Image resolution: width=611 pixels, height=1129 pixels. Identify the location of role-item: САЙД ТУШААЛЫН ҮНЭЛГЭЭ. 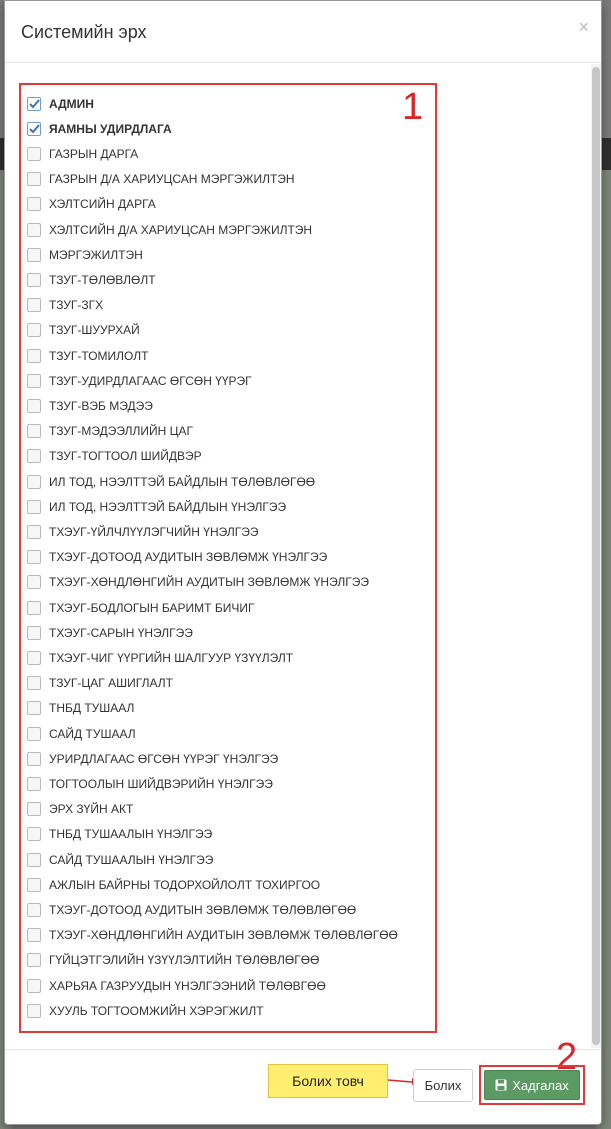
(120, 859).